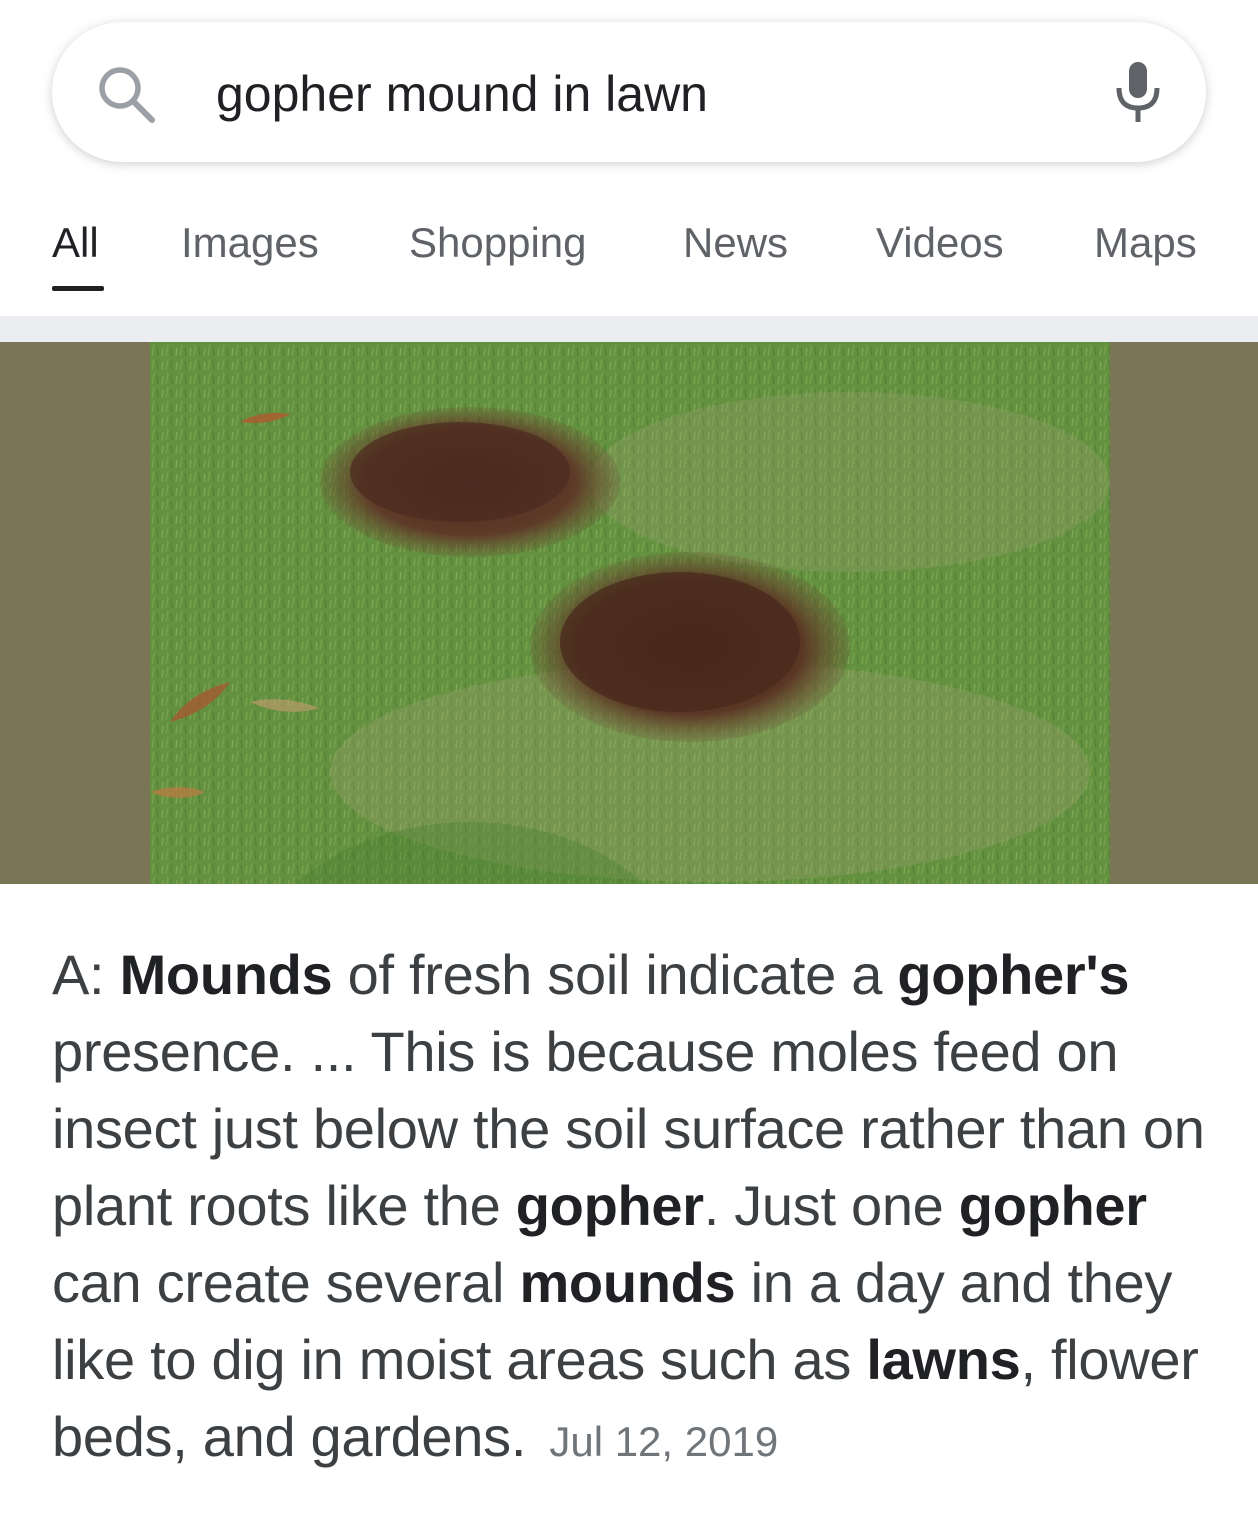  I want to click on search-input: gopher mound in lawn, so click(462, 94).